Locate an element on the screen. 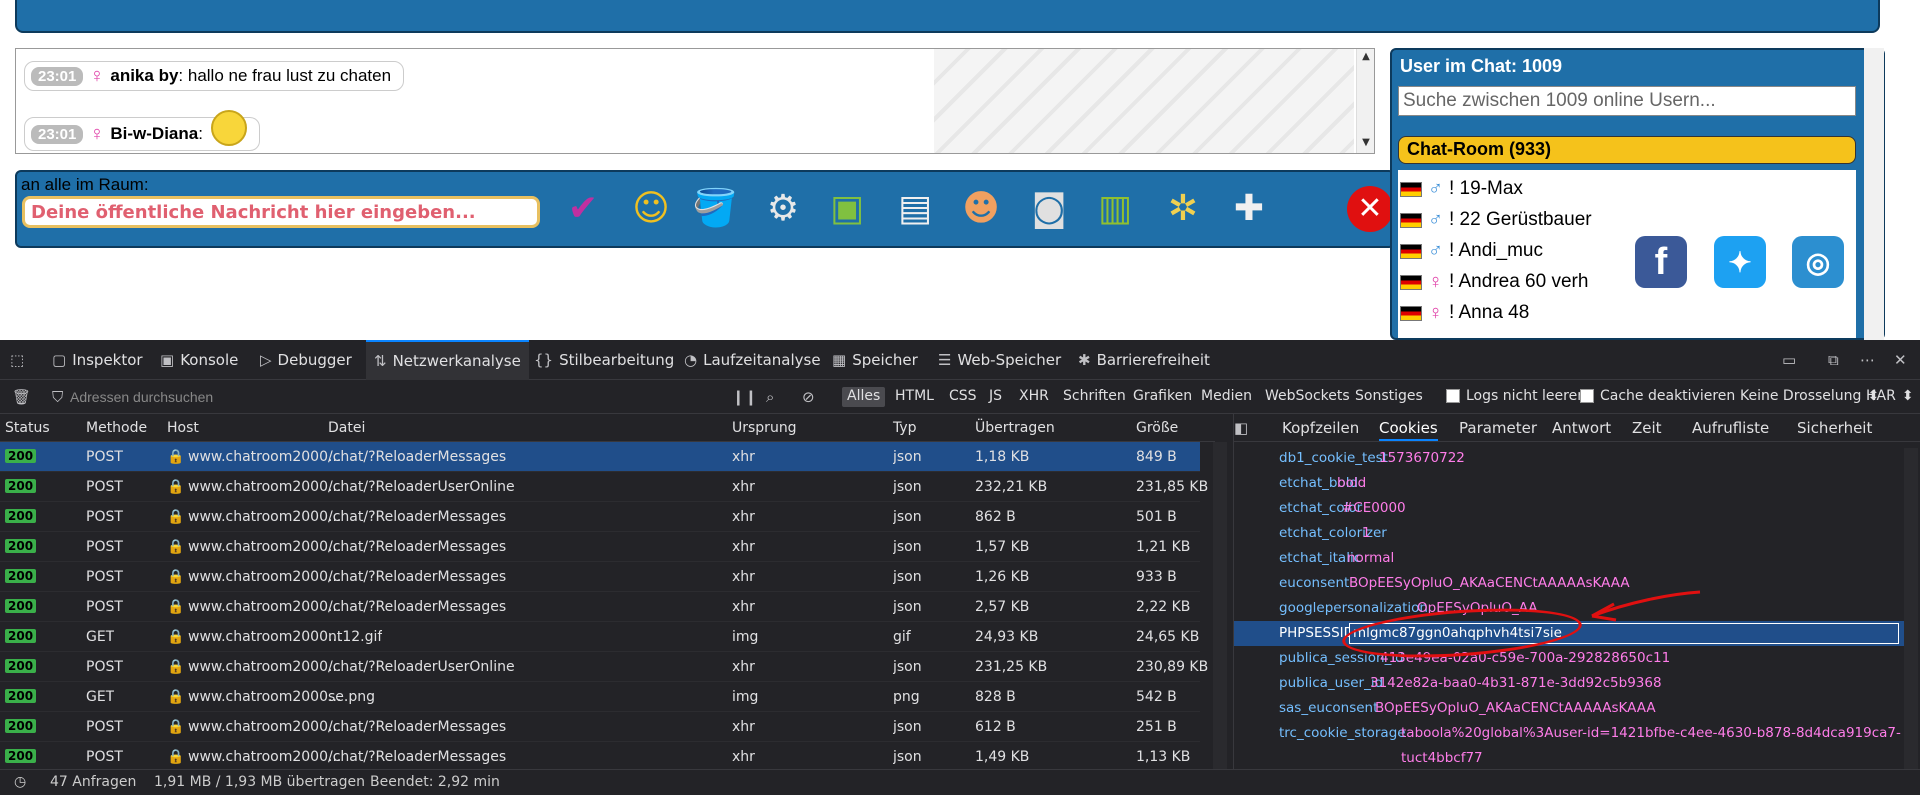  tab-antwort: Antwort is located at coordinates (1581, 428).